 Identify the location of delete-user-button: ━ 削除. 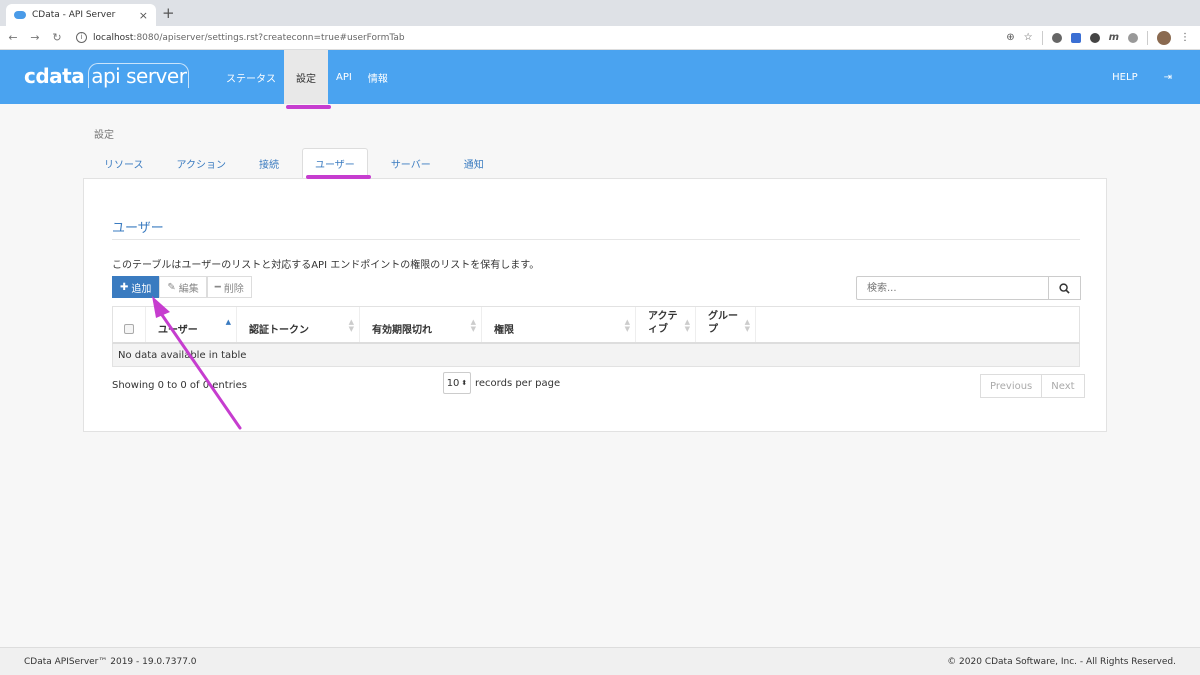
(229, 287).